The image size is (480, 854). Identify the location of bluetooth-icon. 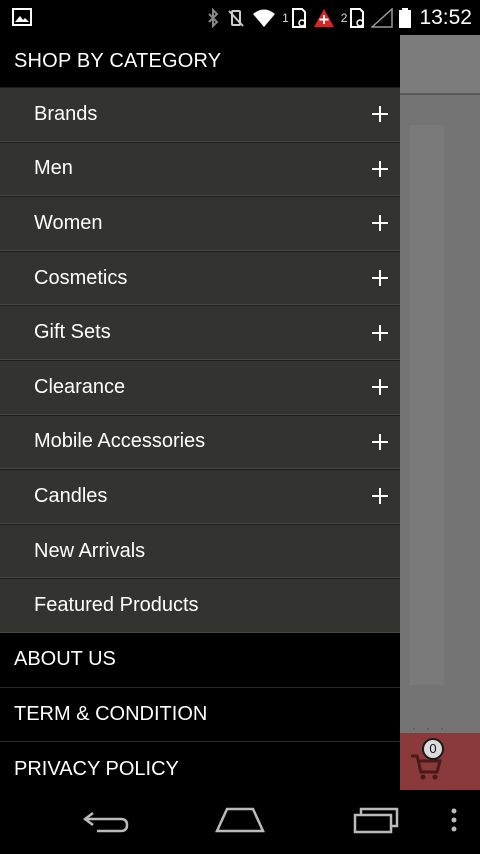
(213, 17).